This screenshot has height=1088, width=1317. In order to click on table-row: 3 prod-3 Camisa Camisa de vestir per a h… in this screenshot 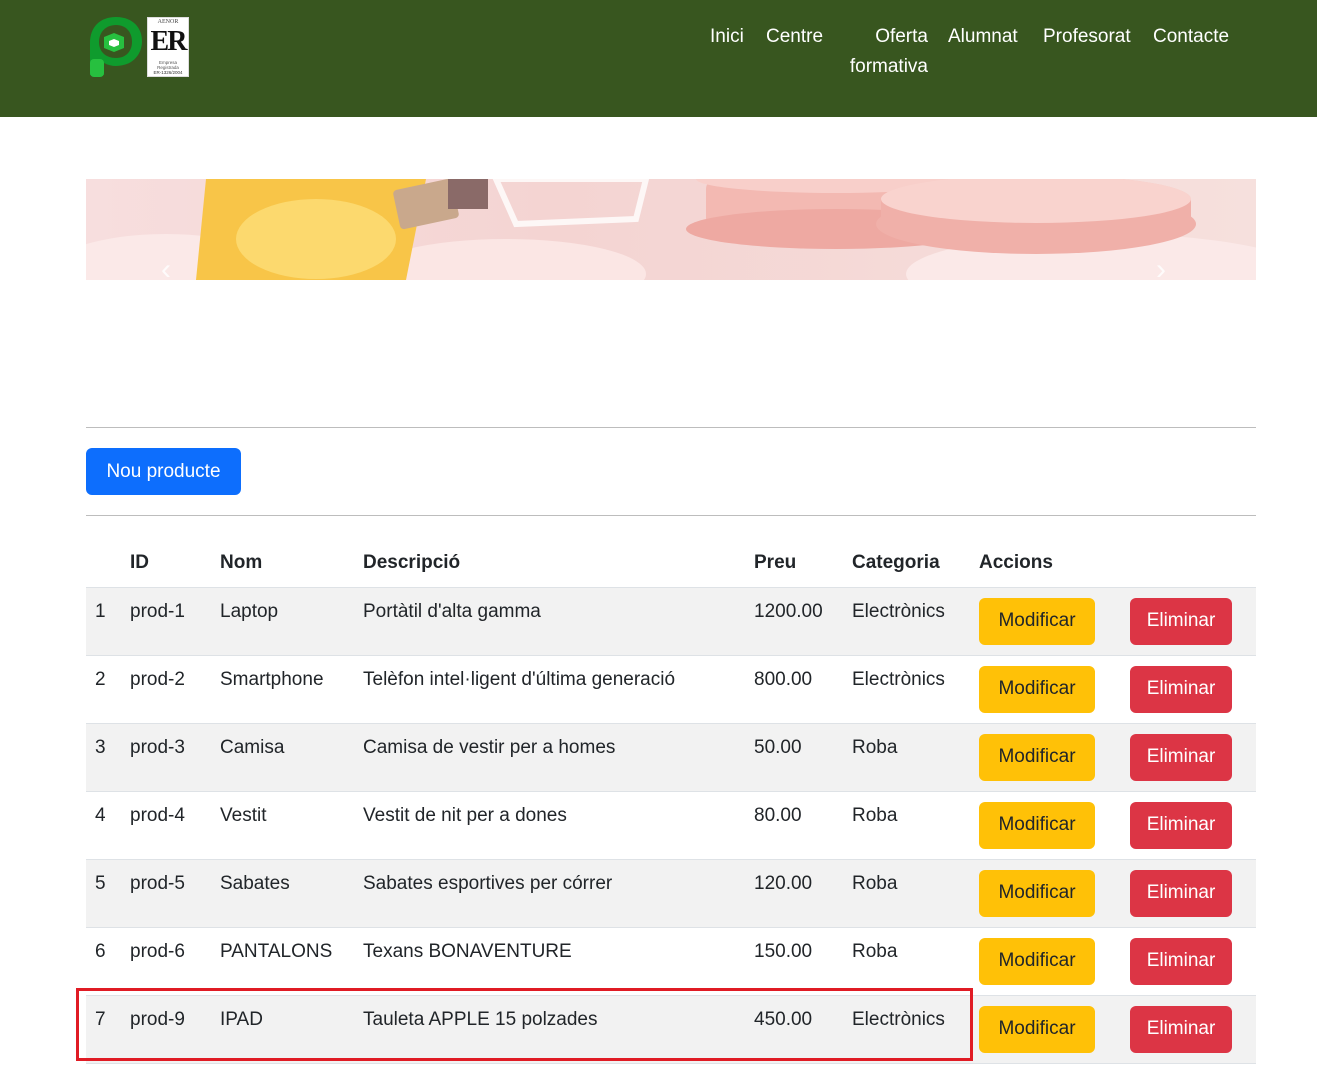, I will do `click(671, 757)`.